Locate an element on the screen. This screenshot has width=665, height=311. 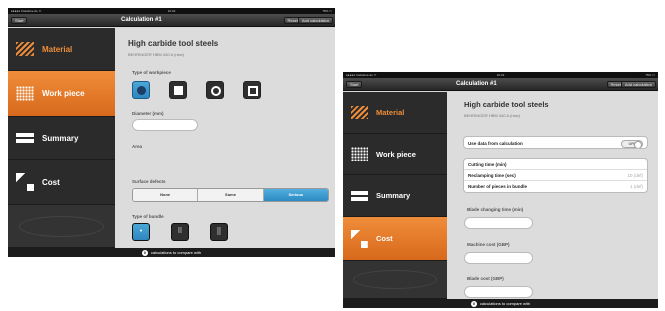
table-row: Cutting time (min) is located at coordinates (555, 164).